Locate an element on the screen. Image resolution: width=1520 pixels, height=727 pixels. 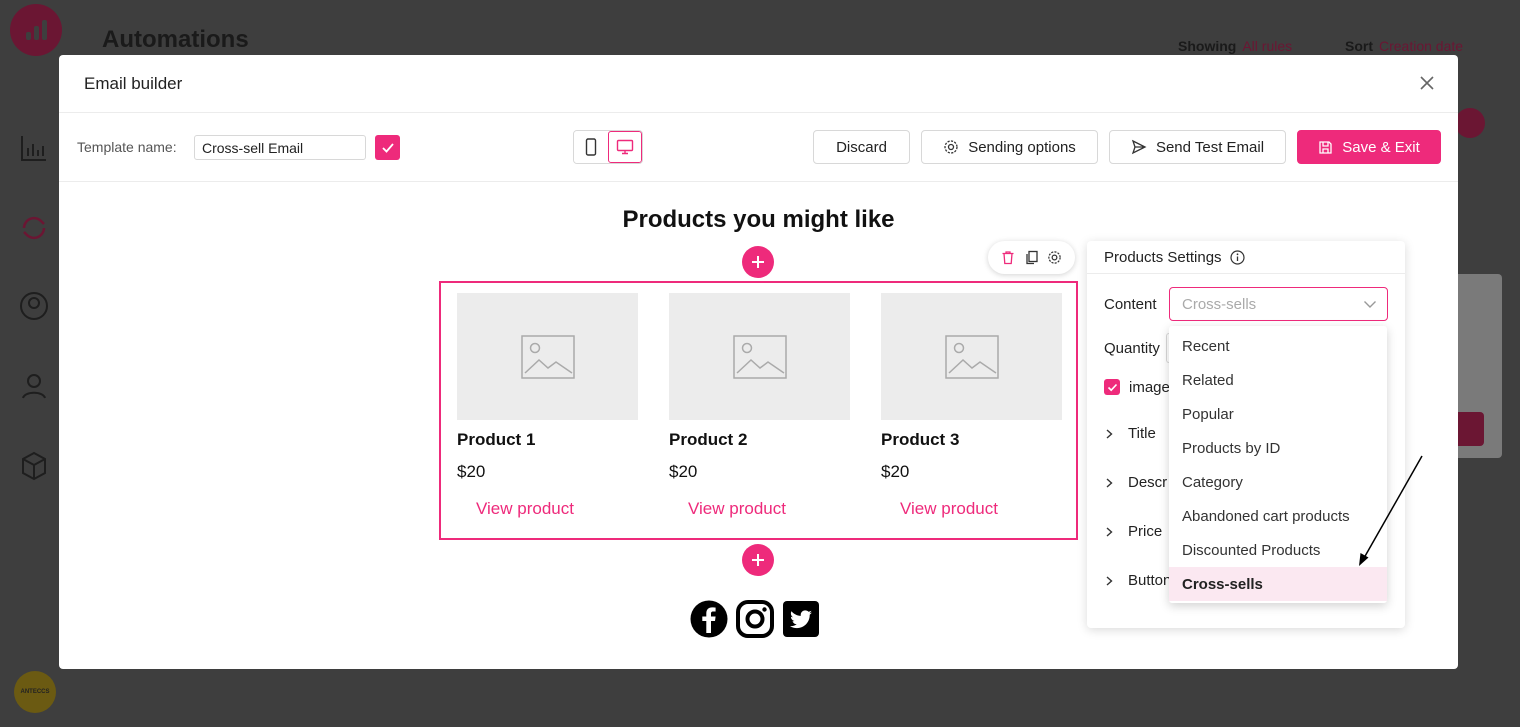
facebook-icon is located at coordinates (709, 619).